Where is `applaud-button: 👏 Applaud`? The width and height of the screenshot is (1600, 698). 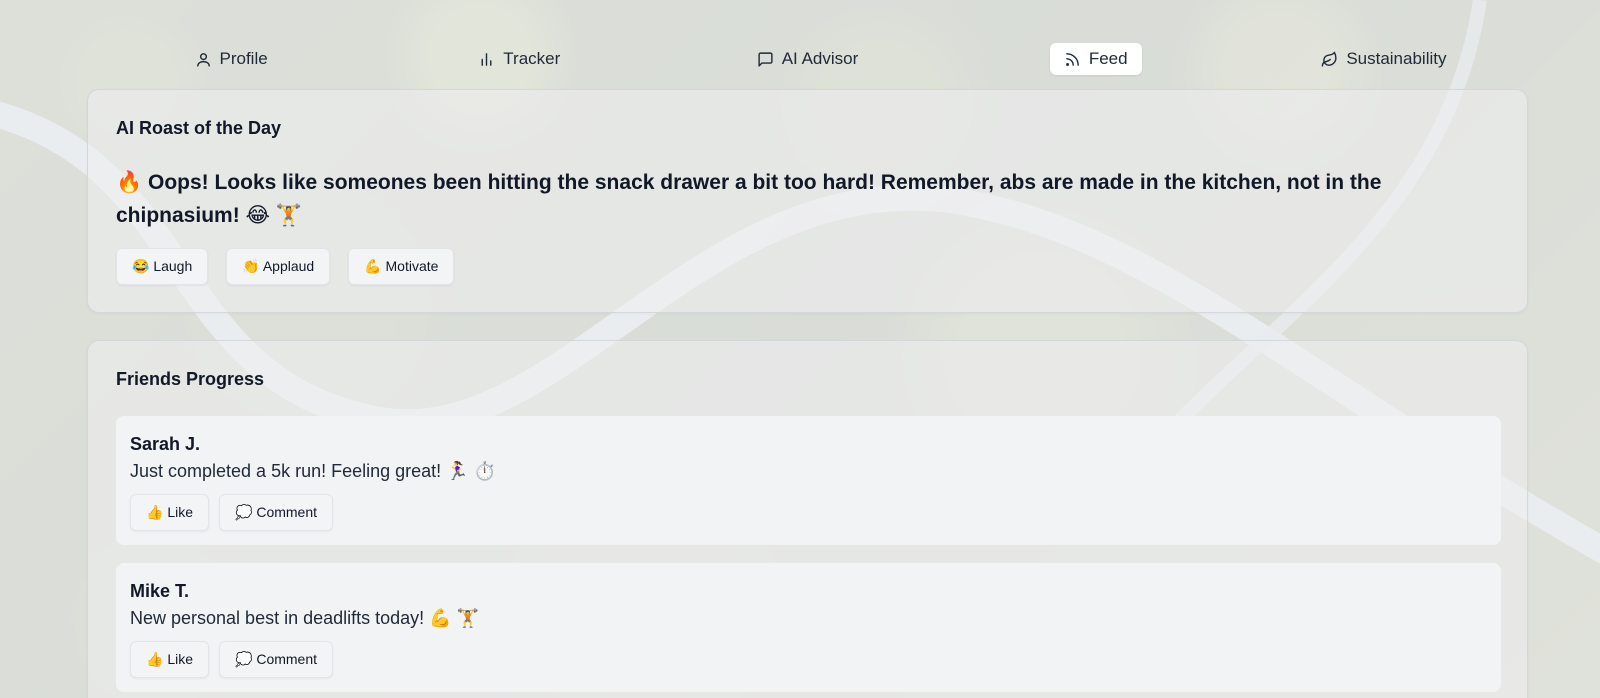
applaud-button: 👏 Applaud is located at coordinates (278, 266).